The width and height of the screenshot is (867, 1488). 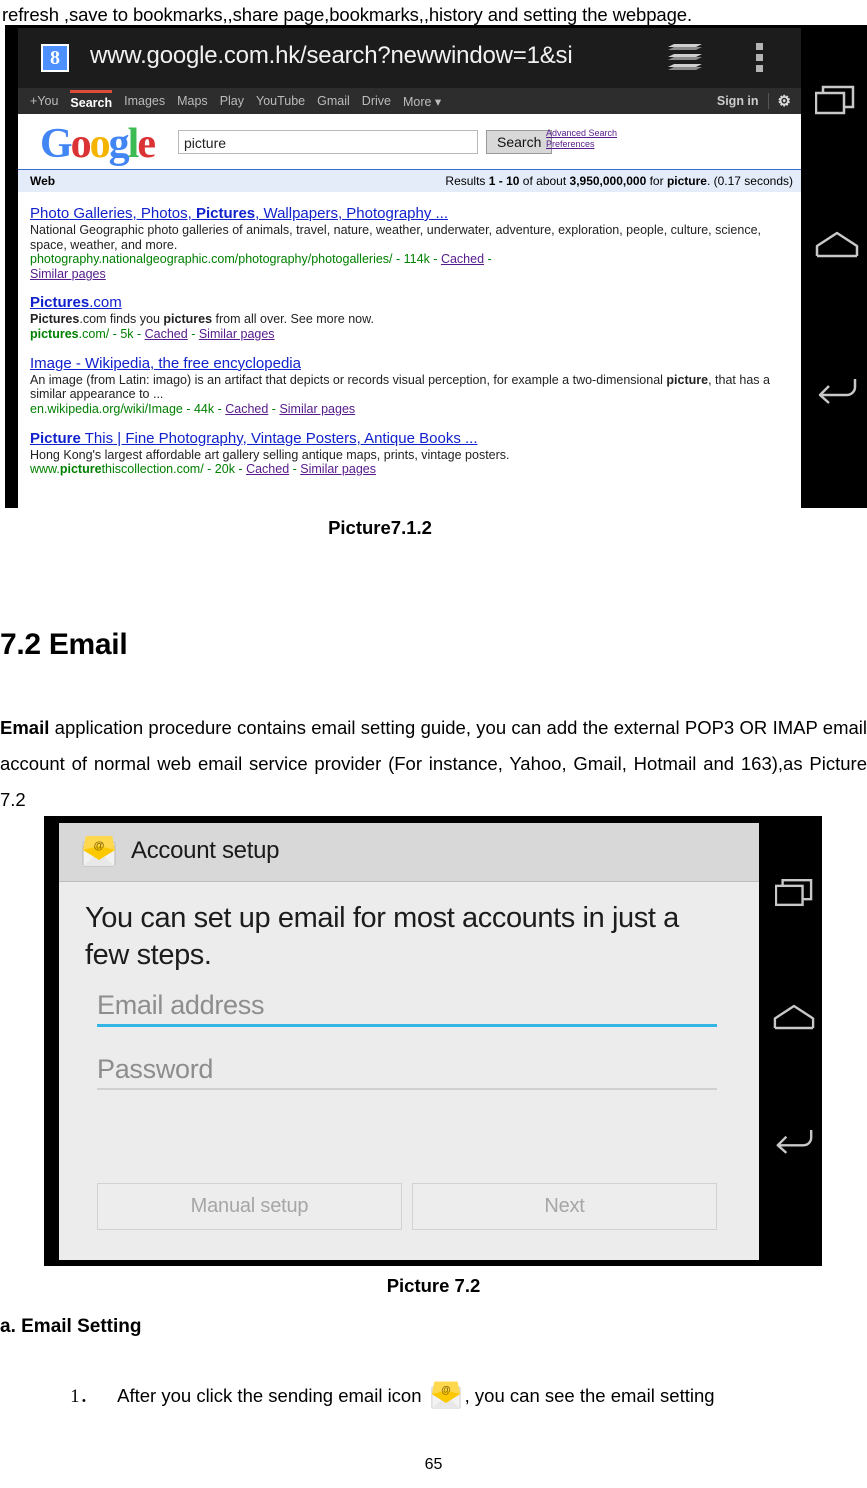 I want to click on result-size: 114k, so click(x=416, y=259).